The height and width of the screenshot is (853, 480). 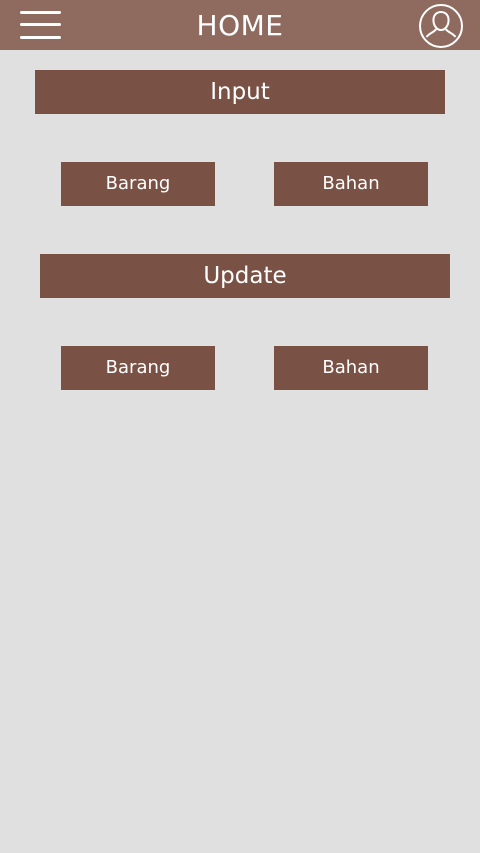 I want to click on page-title: HOME, so click(x=240, y=25).